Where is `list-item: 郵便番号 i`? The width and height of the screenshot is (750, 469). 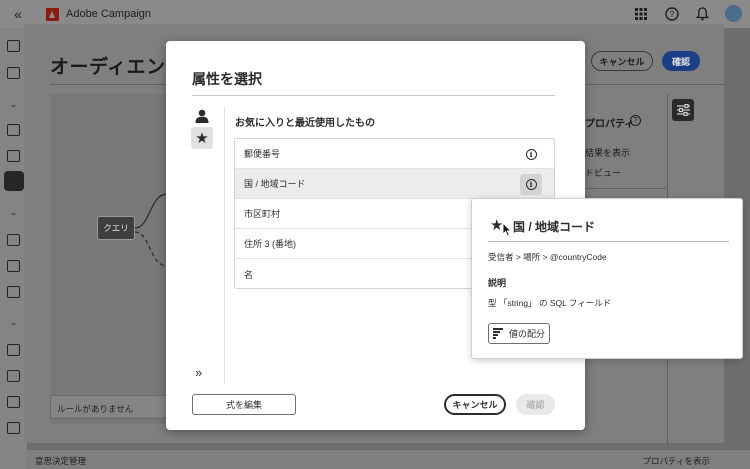
list-item: 郵便番号 i is located at coordinates (394, 154).